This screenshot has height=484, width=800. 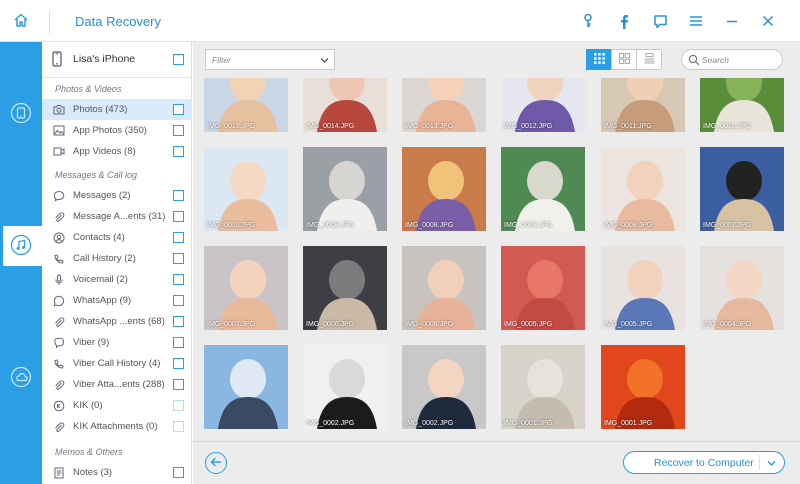 I want to click on home-button, so click(x=21, y=21).